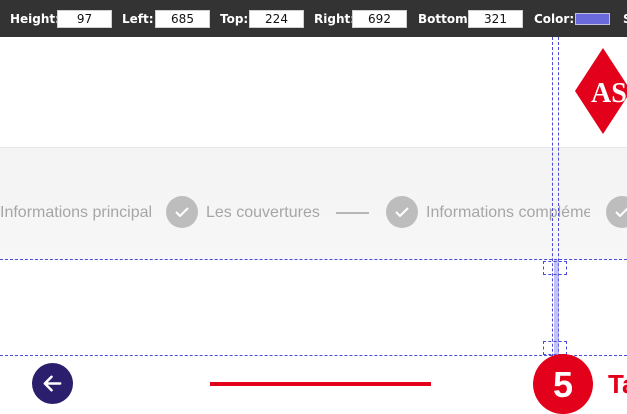 The width and height of the screenshot is (627, 414). I want to click on right-input, so click(379, 19).